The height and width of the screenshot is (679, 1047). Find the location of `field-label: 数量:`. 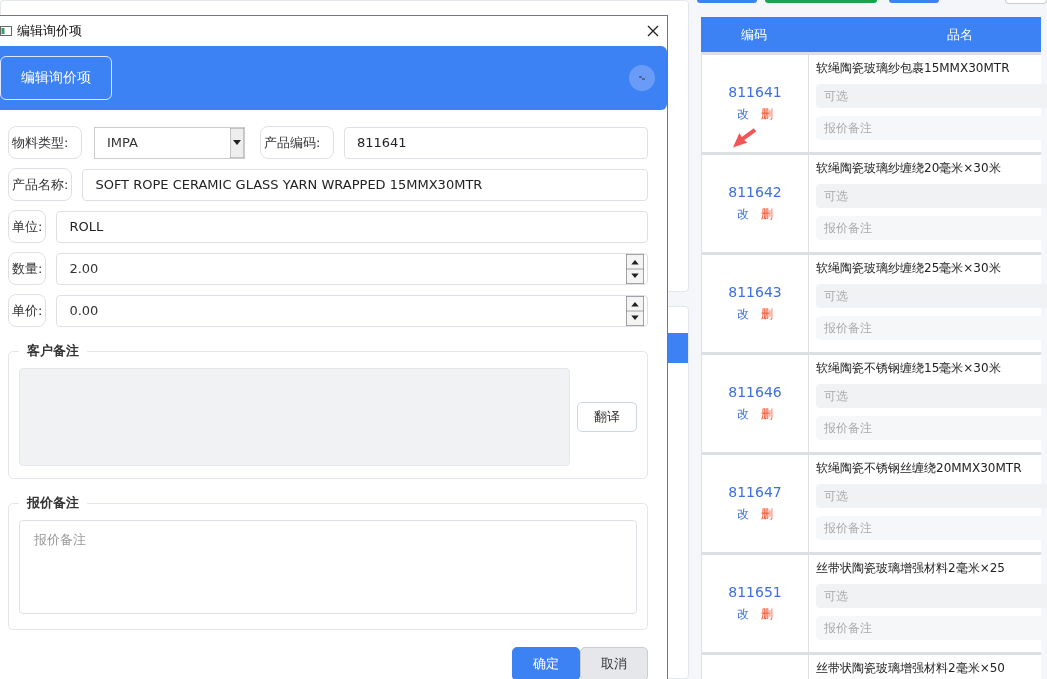

field-label: 数量: is located at coordinates (27, 268).